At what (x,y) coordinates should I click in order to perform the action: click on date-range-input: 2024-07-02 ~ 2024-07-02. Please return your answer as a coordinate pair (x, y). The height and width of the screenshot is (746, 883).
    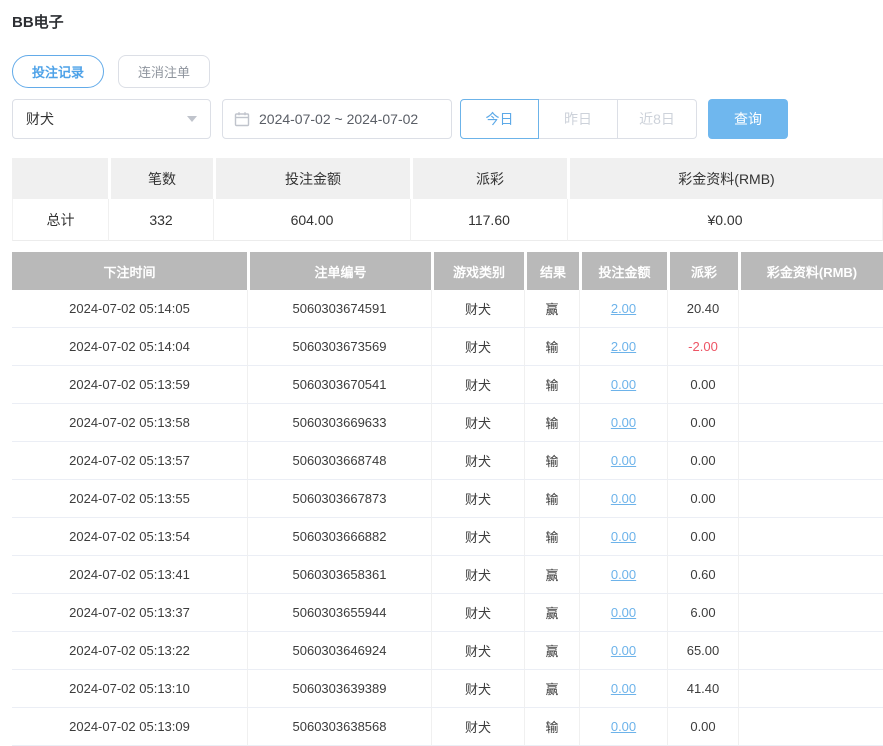
    Looking at the image, I should click on (337, 119).